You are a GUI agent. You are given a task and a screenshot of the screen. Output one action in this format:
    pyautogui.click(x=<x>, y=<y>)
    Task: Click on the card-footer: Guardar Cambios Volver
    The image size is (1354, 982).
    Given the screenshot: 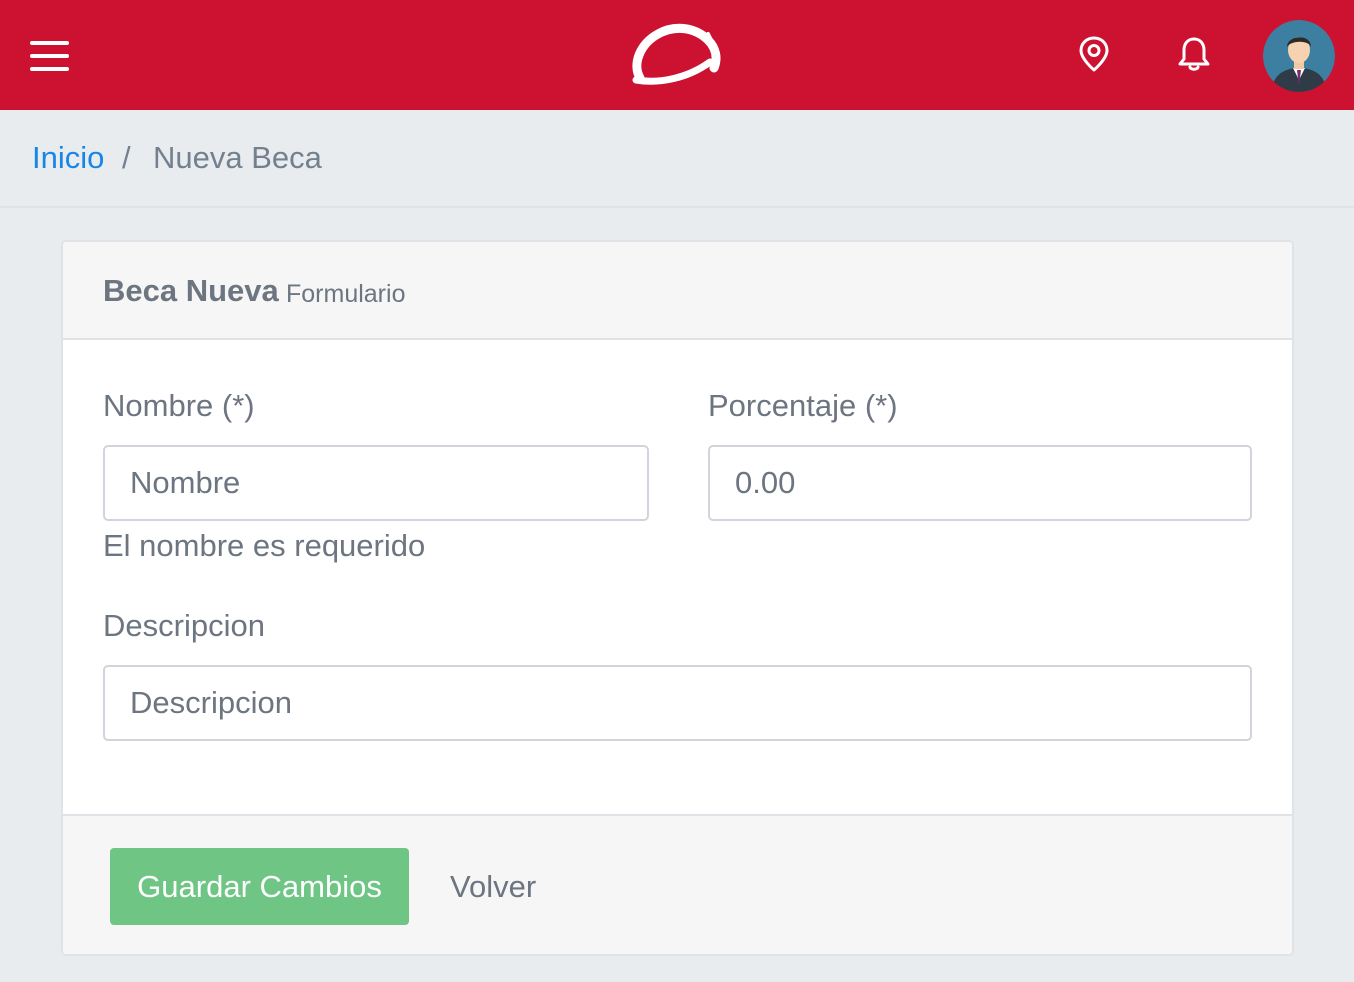 What is the action you would take?
    pyautogui.click(x=677, y=884)
    